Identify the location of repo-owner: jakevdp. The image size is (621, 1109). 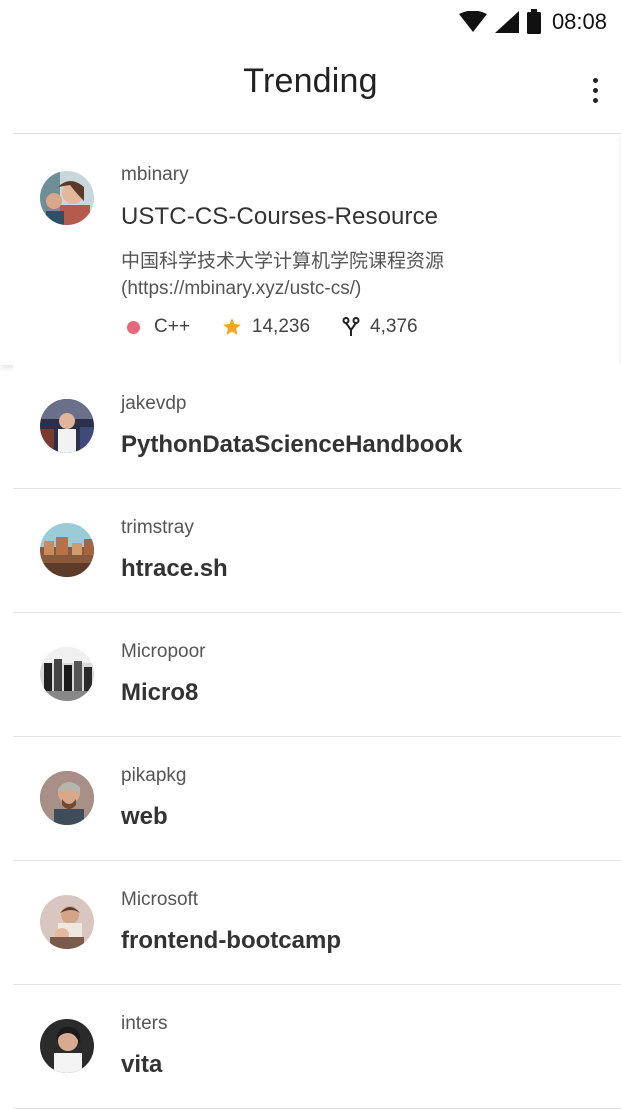
(154, 404).